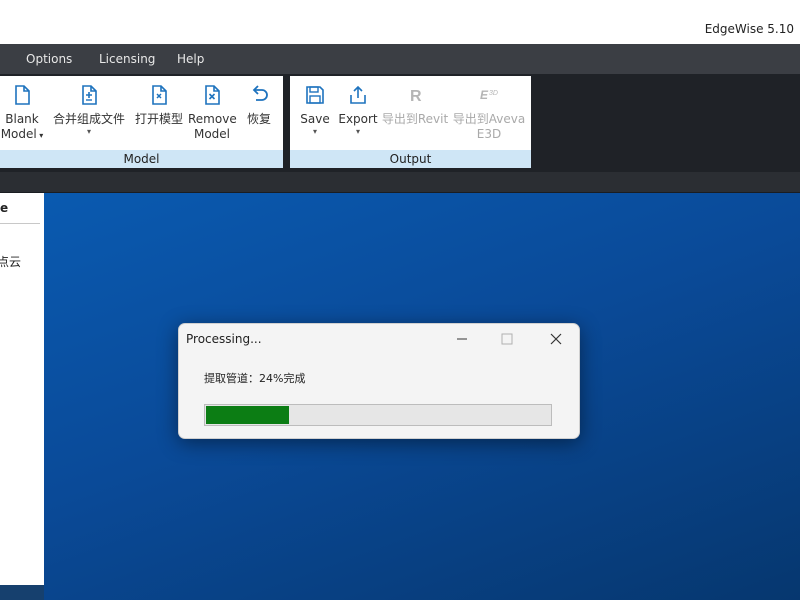 The width and height of the screenshot is (800, 600). What do you see at coordinates (315, 119) in the screenshot?
I see `save-label: Save` at bounding box center [315, 119].